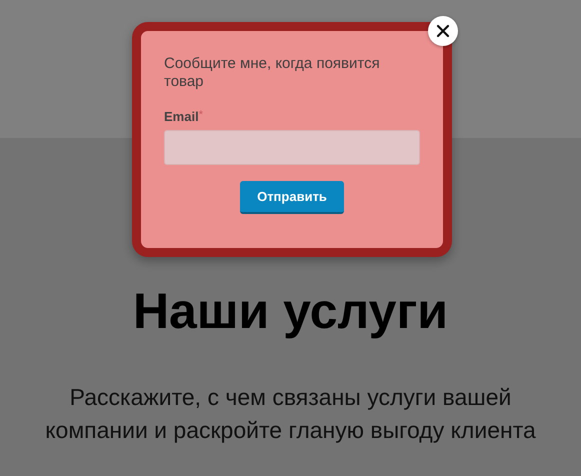  I want to click on popup-message: Сообщите мне, когда появится товар, so click(272, 73).